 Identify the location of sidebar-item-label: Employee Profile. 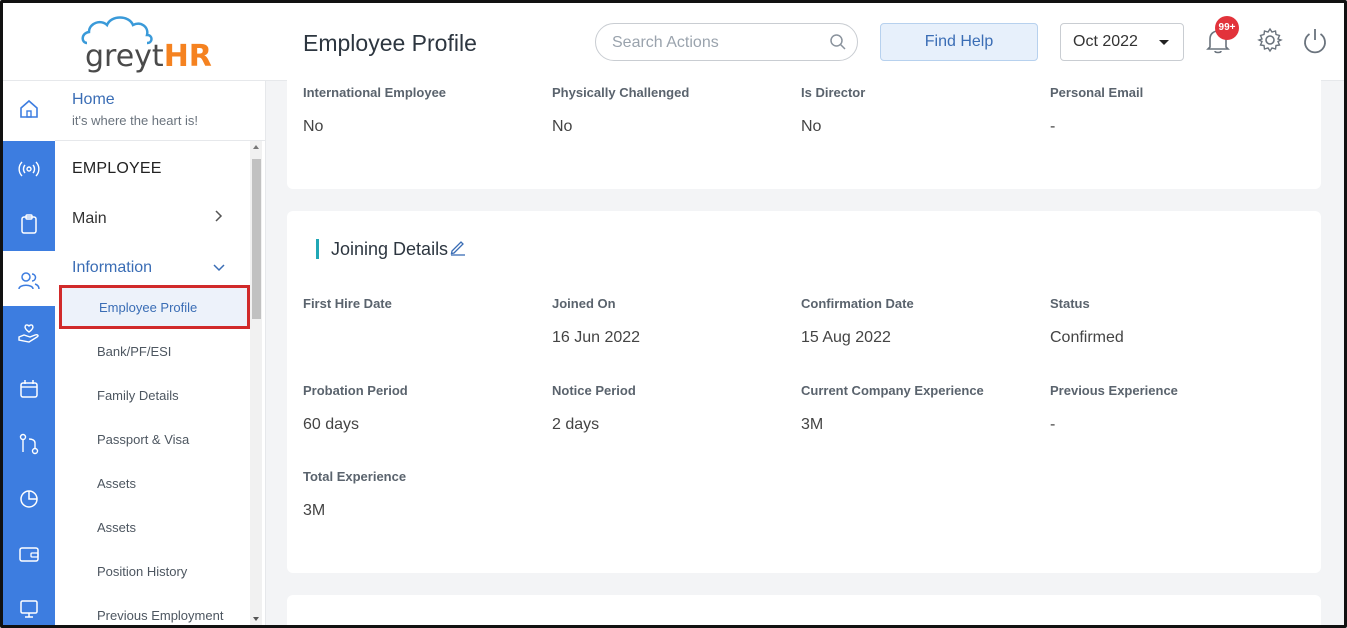
(148, 307).